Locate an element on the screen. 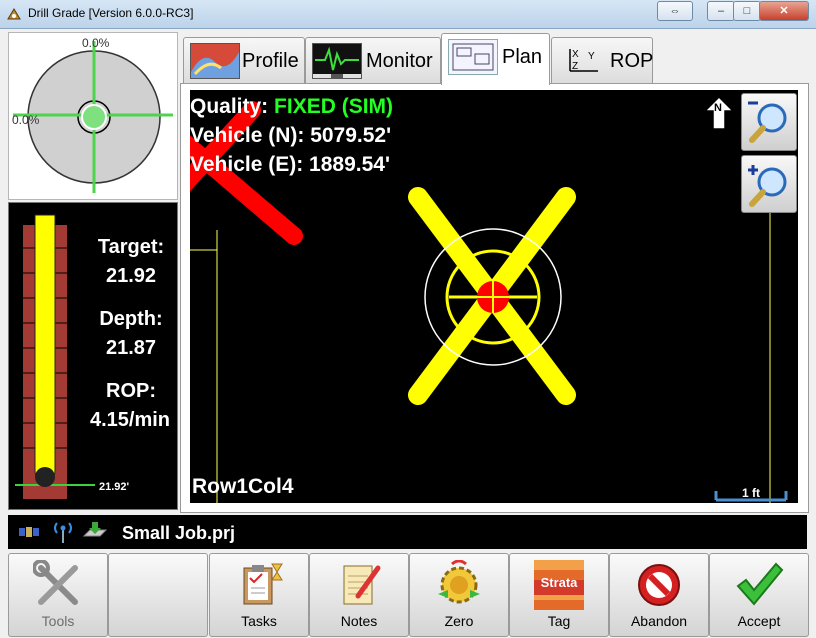 The image size is (816, 638). xyz-axes-icon: X Y Z is located at coordinates (583, 60).